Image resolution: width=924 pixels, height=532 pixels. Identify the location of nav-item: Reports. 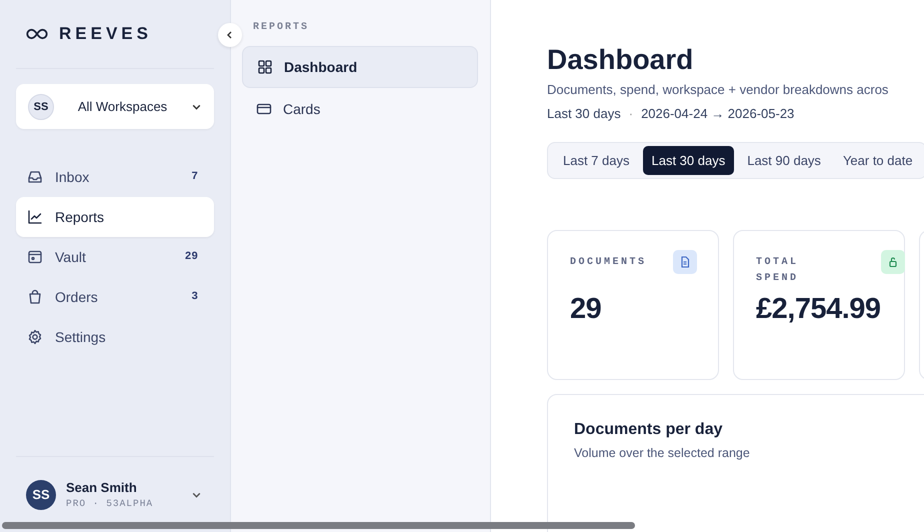
(115, 217).